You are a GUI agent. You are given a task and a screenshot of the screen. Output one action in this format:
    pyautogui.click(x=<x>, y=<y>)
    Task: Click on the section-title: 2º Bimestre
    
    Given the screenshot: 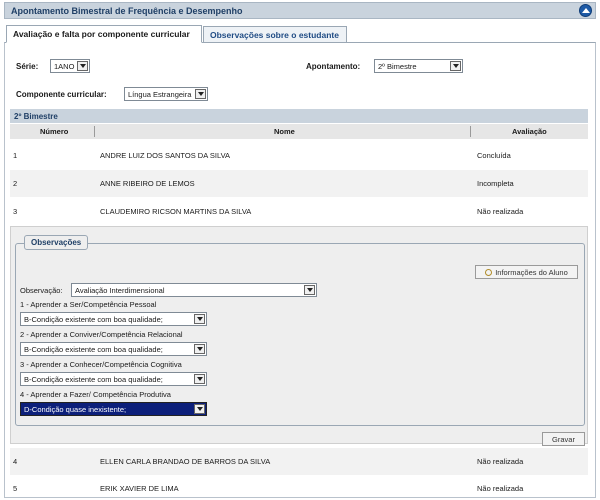 What is the action you would take?
    pyautogui.click(x=299, y=116)
    